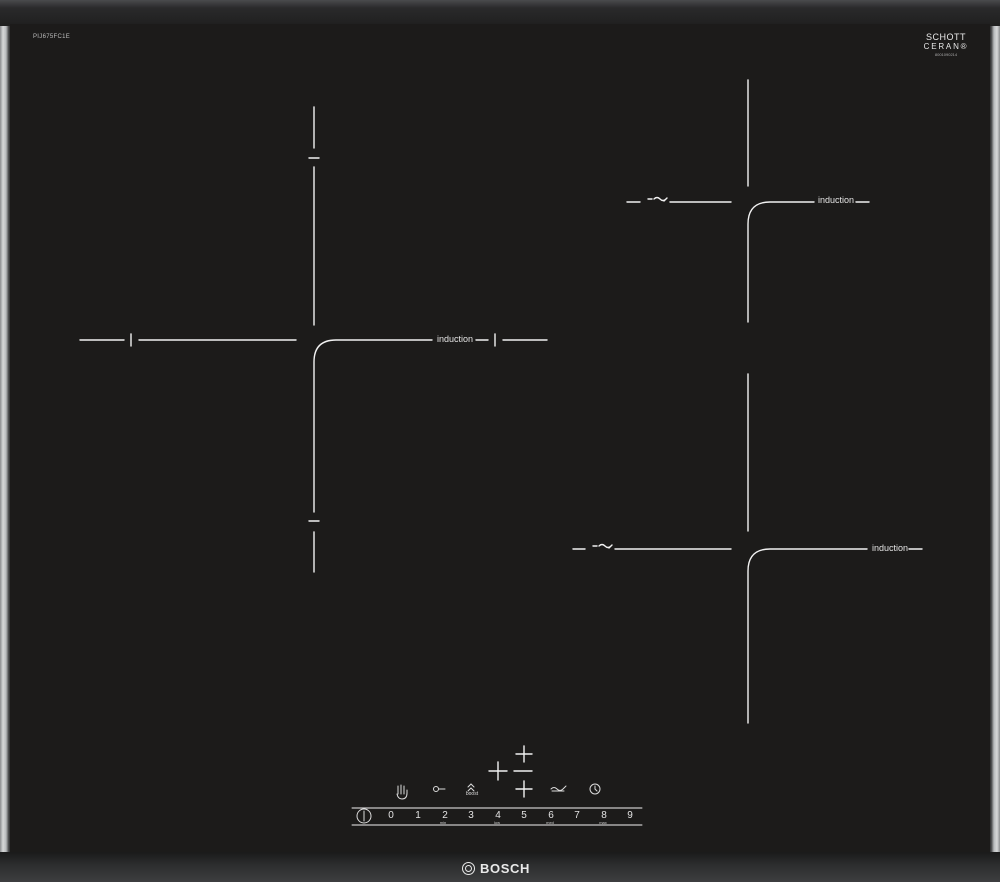 This screenshot has width=1000, height=882. I want to click on marker-min: min, so click(443, 822).